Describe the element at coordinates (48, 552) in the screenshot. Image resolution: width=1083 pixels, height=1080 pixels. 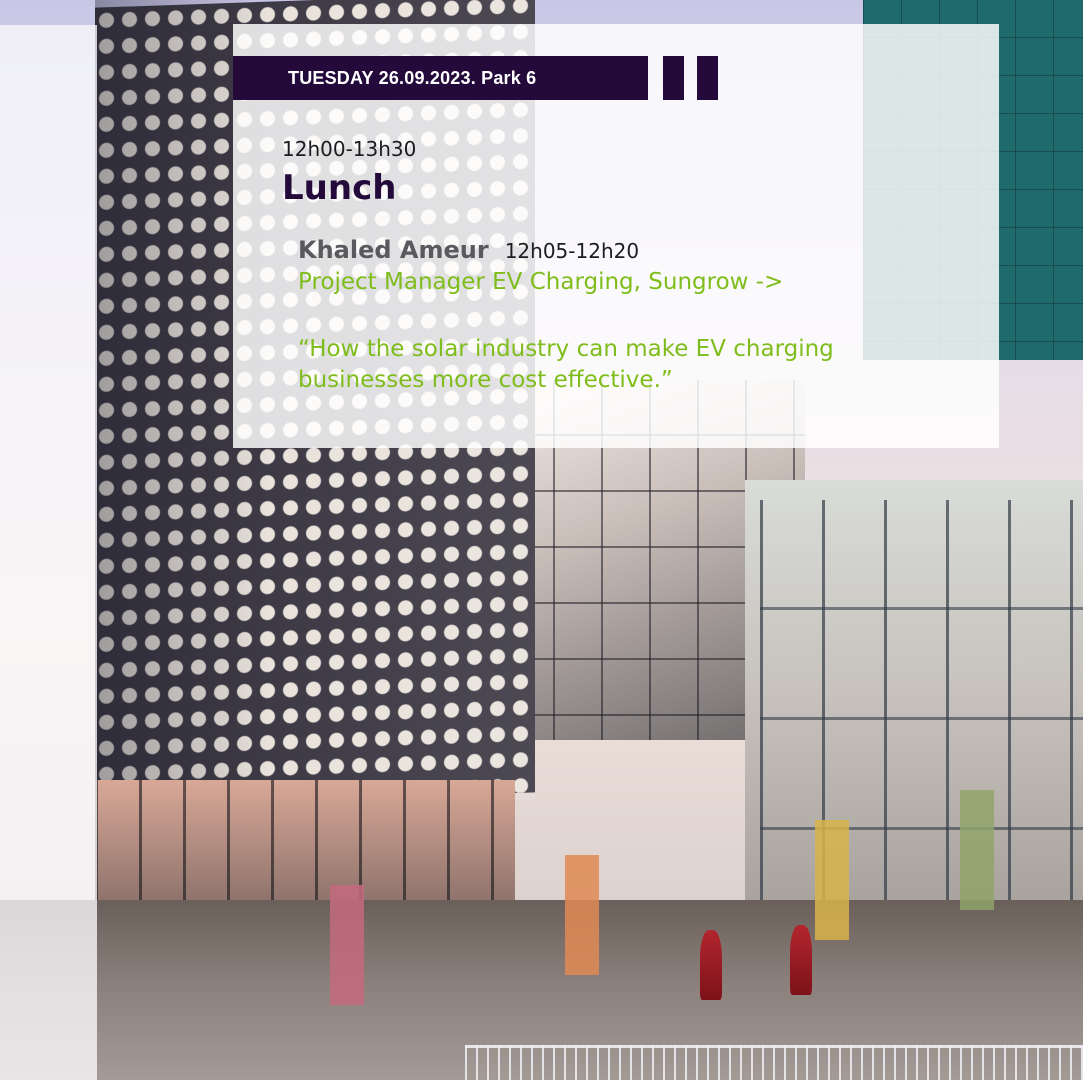
I see `left-overlay-panel` at that location.